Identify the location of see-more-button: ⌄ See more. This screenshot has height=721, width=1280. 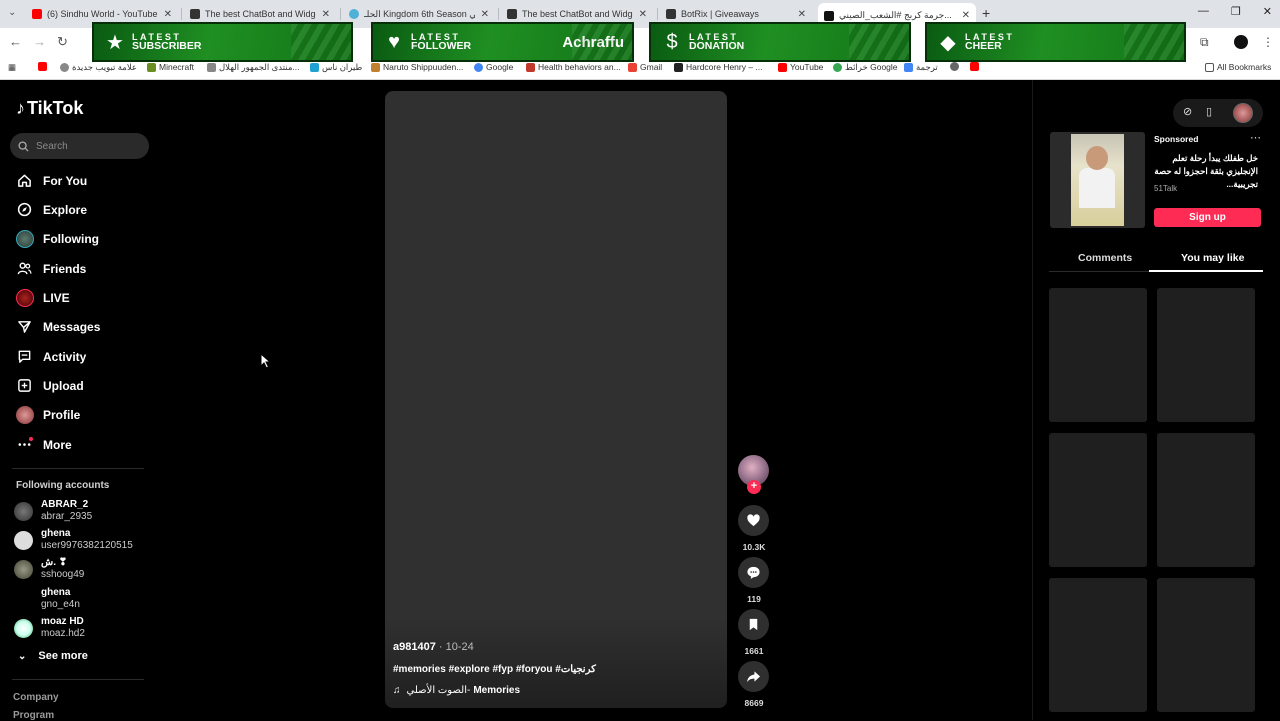
(53, 656).